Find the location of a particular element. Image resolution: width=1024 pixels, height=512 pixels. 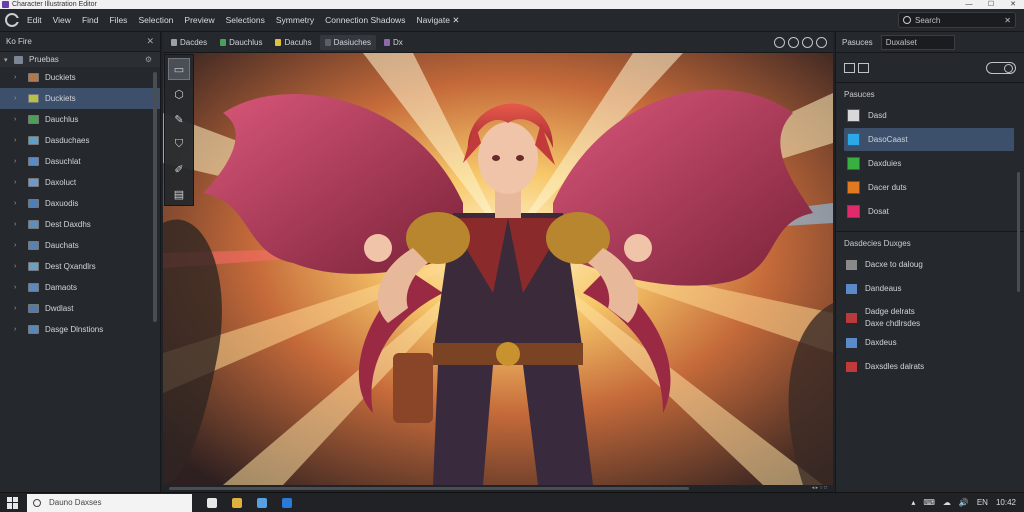

layer-row: › Daxoluct is located at coordinates (80, 182).